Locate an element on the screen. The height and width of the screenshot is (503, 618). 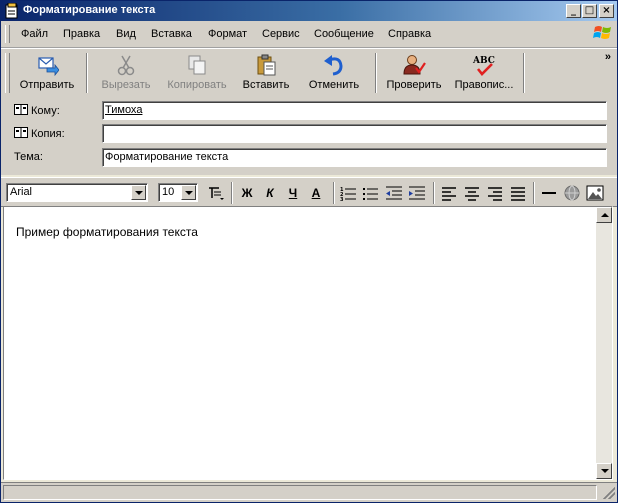
scroll-down-button is located at coordinates (604, 471).